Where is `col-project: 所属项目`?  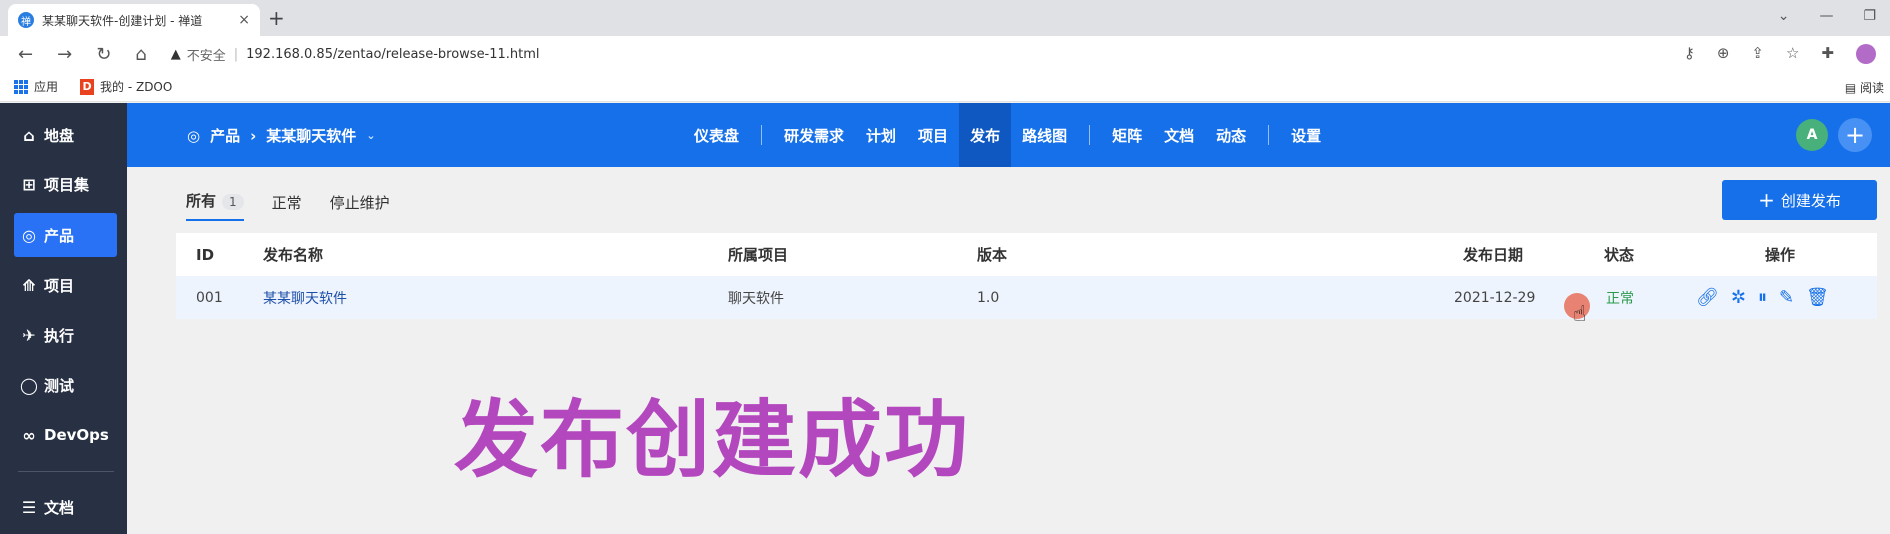
col-project: 所属项目 is located at coordinates (758, 254).